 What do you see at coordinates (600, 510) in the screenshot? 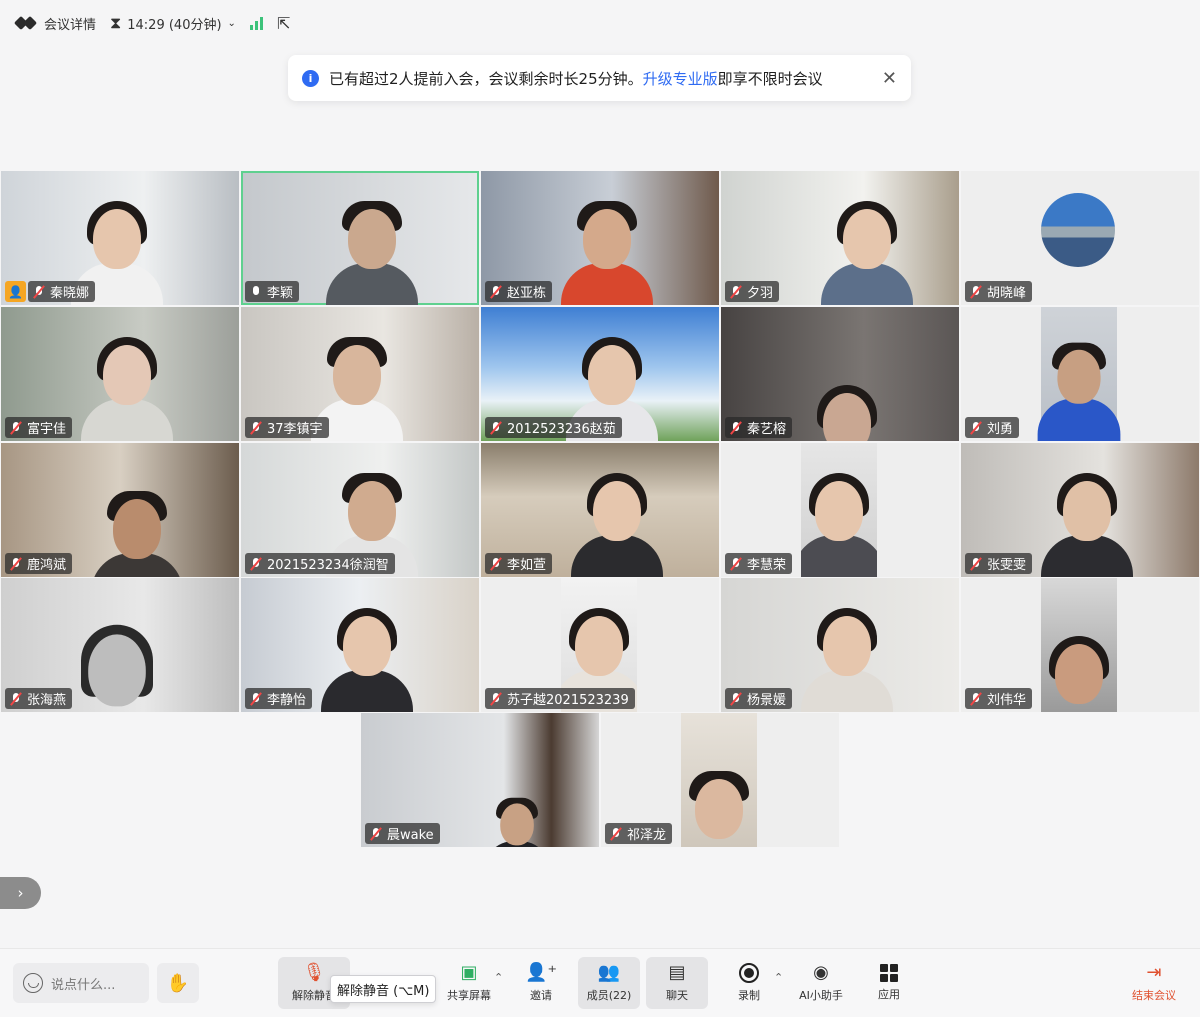
I see `video-tile: 李如萱` at bounding box center [600, 510].